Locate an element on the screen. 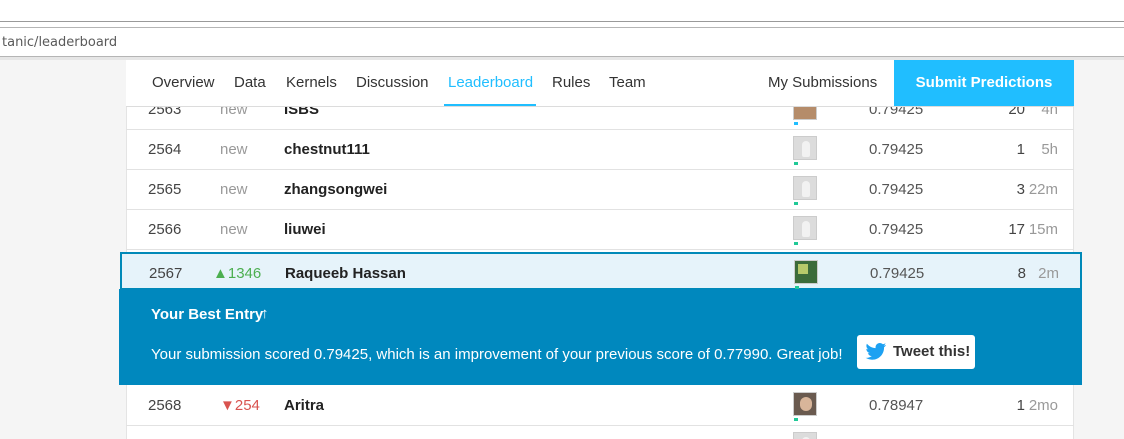  my-submissions-link: My Submissions is located at coordinates (822, 82).